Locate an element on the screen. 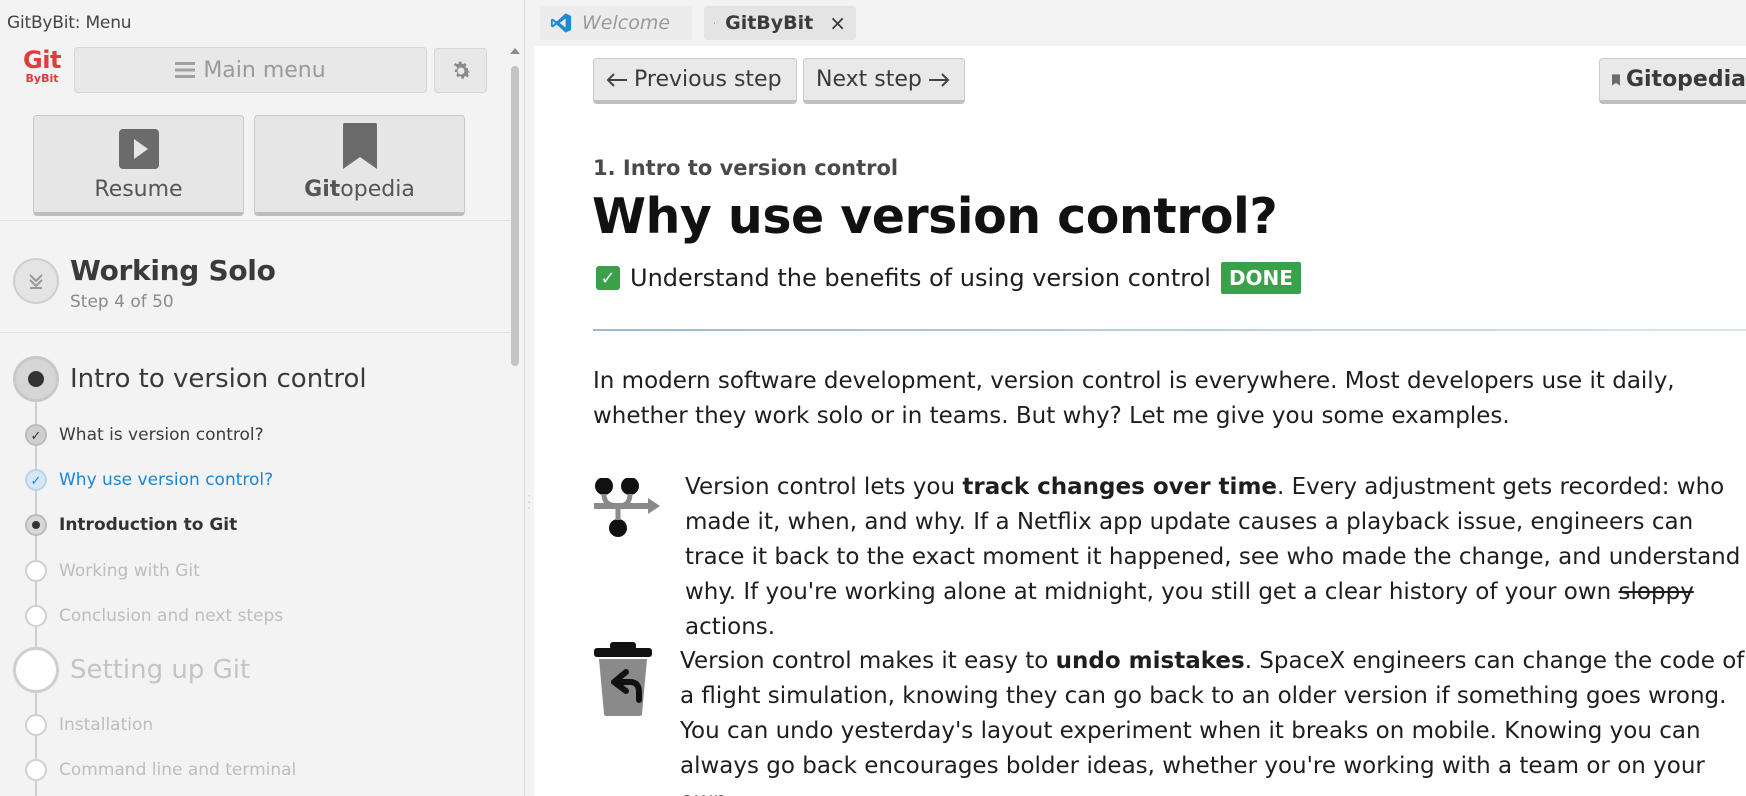  course-title: Working Solo is located at coordinates (173, 270).